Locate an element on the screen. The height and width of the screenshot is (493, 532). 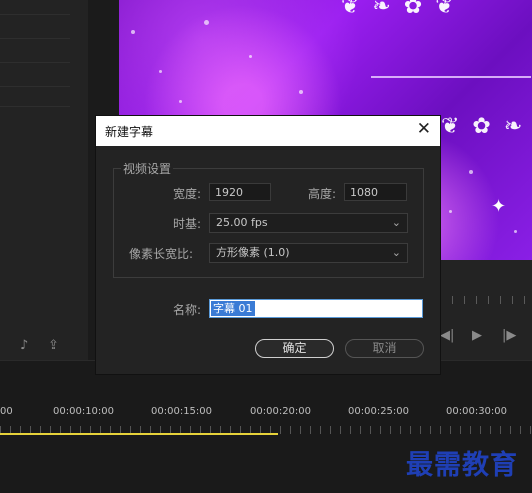
work-area-bar is located at coordinates (139, 434).